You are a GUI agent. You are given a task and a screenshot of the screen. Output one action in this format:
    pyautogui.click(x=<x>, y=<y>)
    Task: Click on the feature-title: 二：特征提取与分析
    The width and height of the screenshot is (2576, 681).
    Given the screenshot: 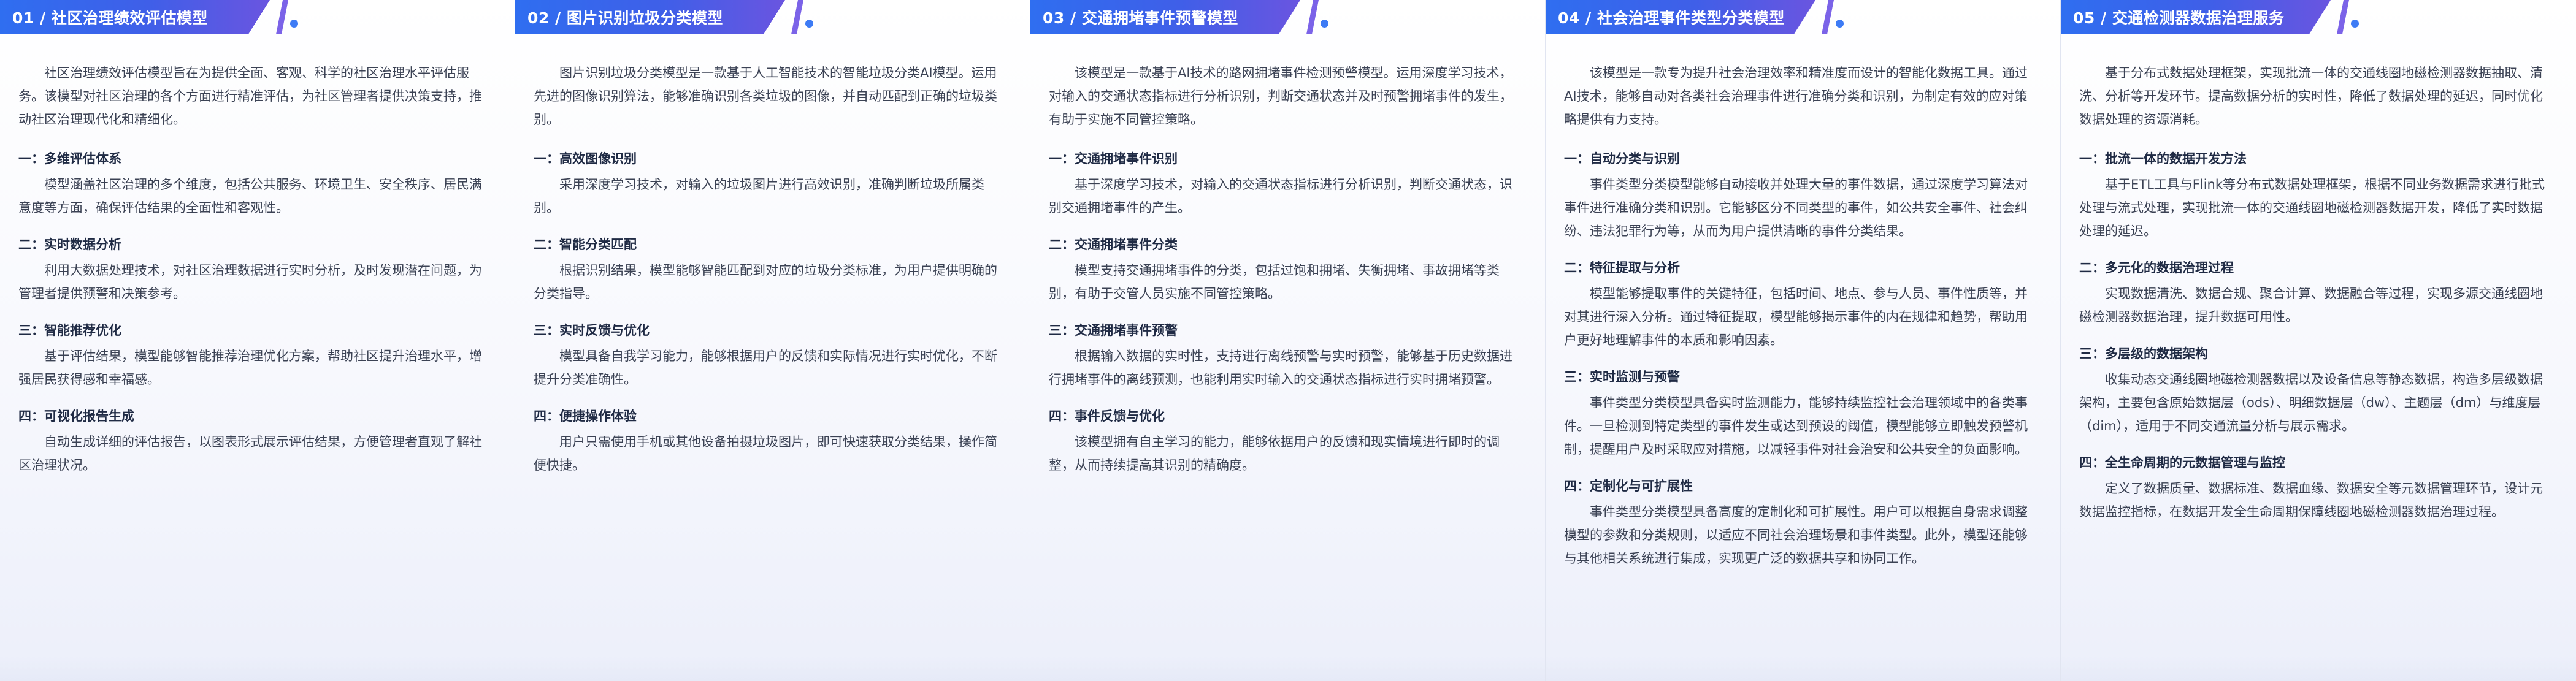 What is the action you would take?
    pyautogui.click(x=1622, y=268)
    